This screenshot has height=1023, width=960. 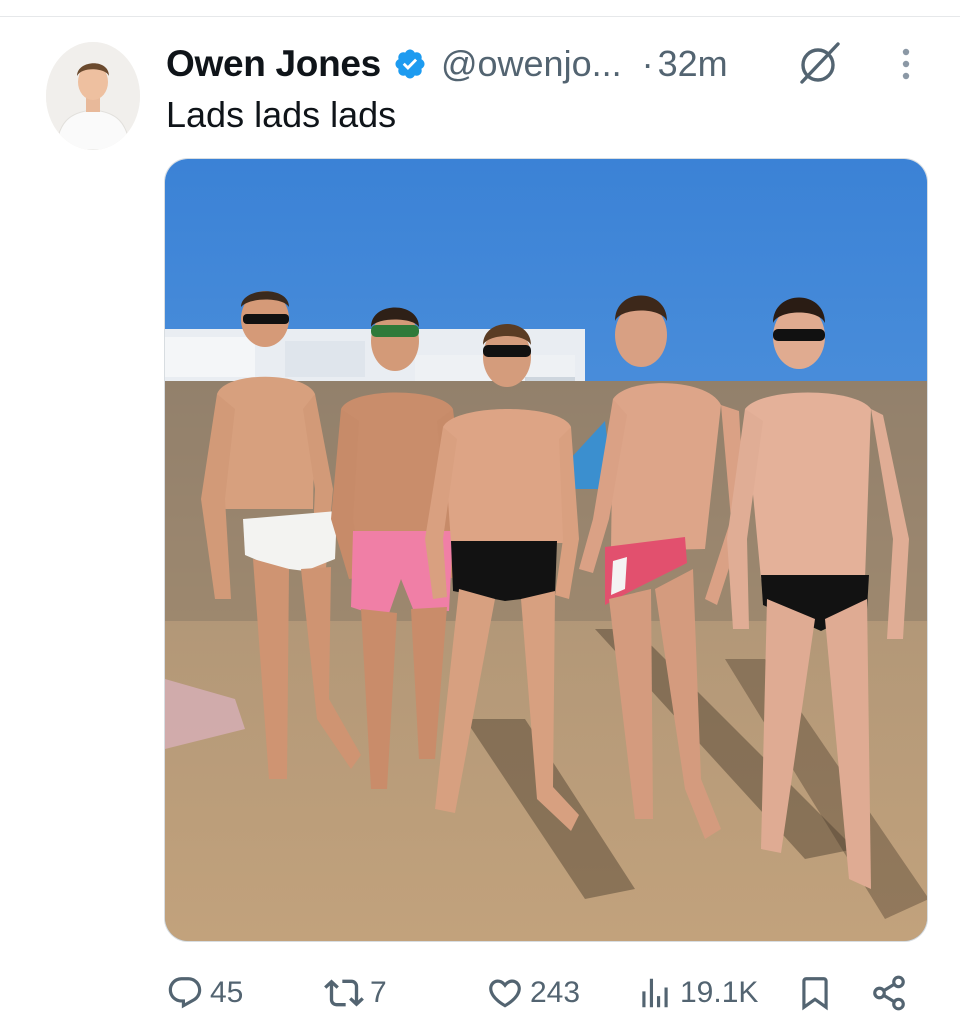 I want to click on avatar, so click(x=93, y=96).